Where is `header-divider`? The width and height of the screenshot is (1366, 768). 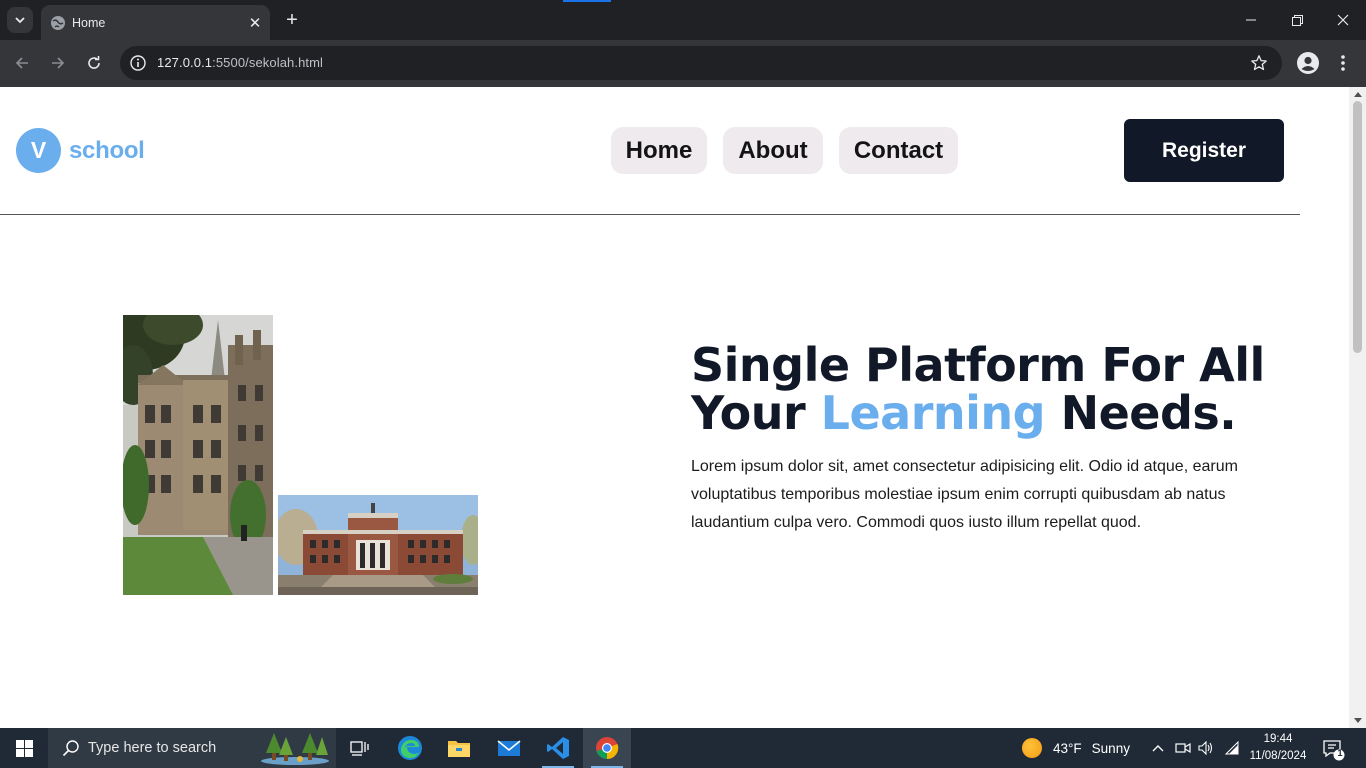
header-divider is located at coordinates (650, 214).